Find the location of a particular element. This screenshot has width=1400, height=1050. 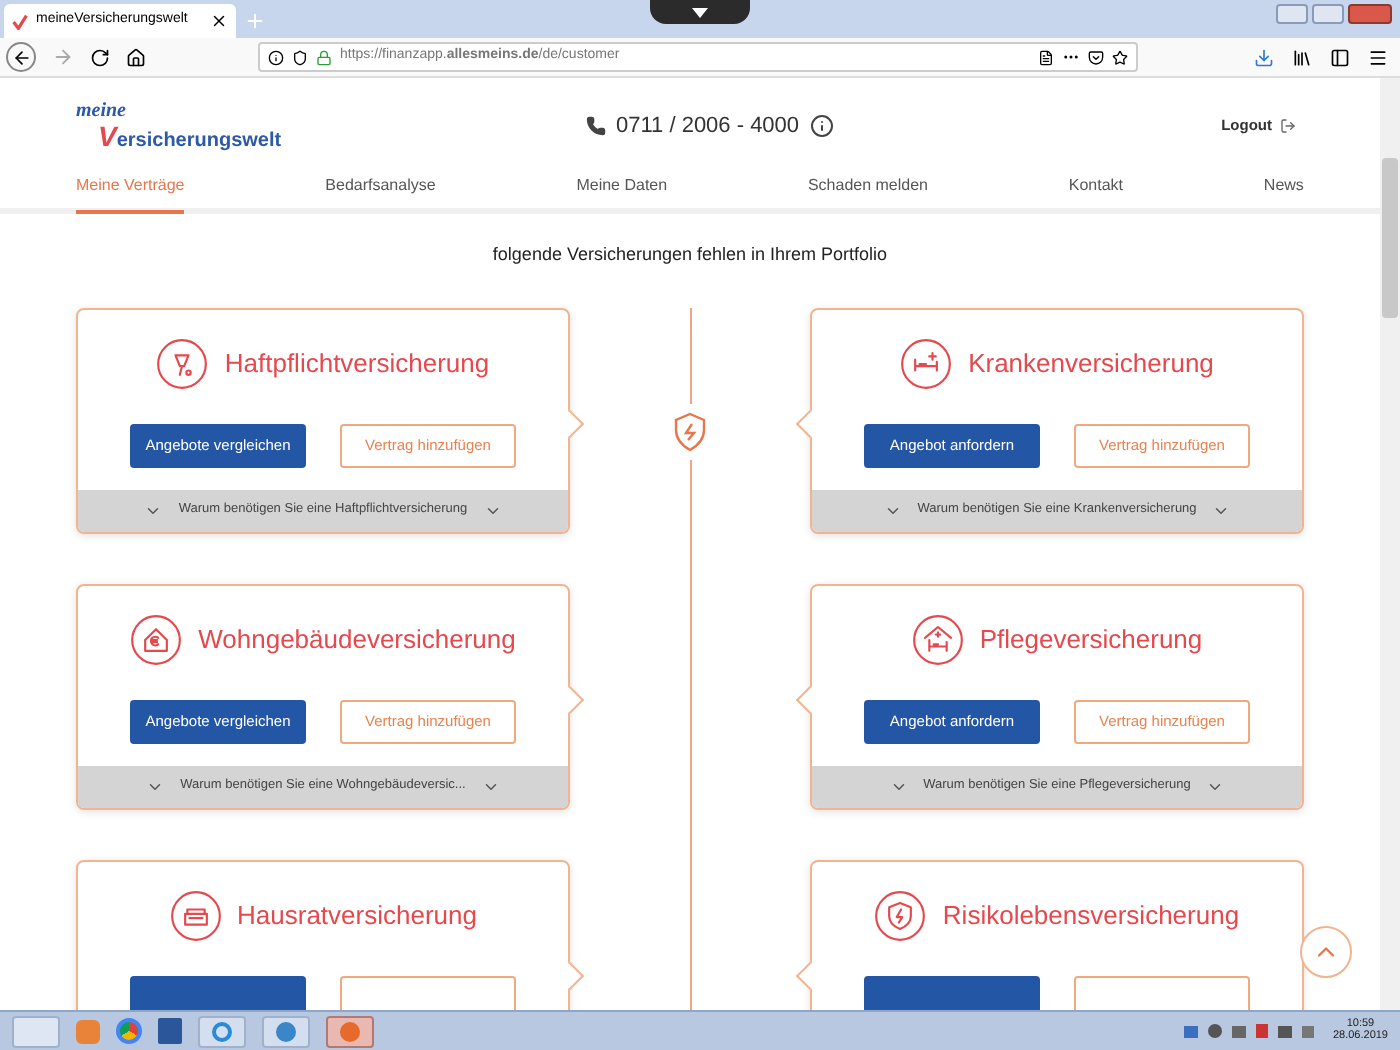

card-title: Pflegeversicherung is located at coordinates (1091, 639).